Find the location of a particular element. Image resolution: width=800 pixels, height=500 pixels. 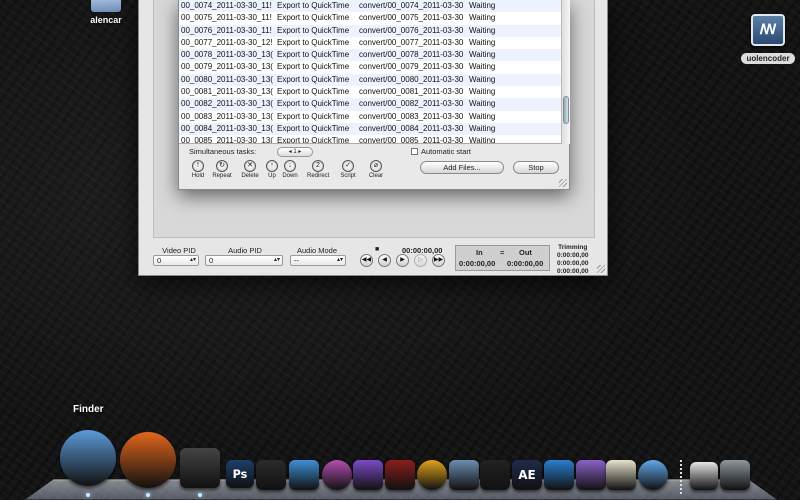

stepper-arrows-icon: ▴▾ is located at coordinates (276, 260).